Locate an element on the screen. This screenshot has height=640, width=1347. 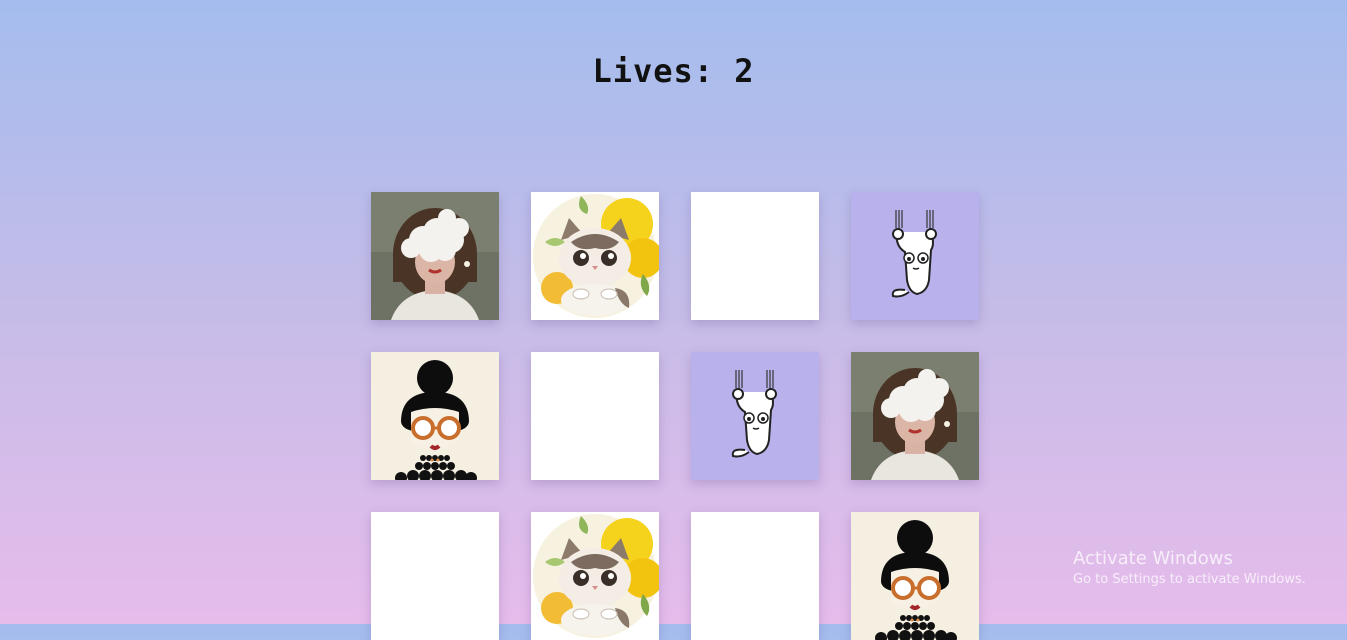
watermark-subtitle: Go to Settings to activate Windows. is located at coordinates (1189, 579).